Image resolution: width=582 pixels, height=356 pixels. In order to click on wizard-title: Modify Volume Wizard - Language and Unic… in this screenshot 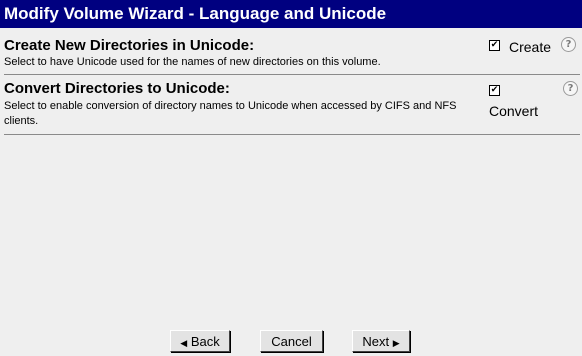, I will do `click(291, 14)`.